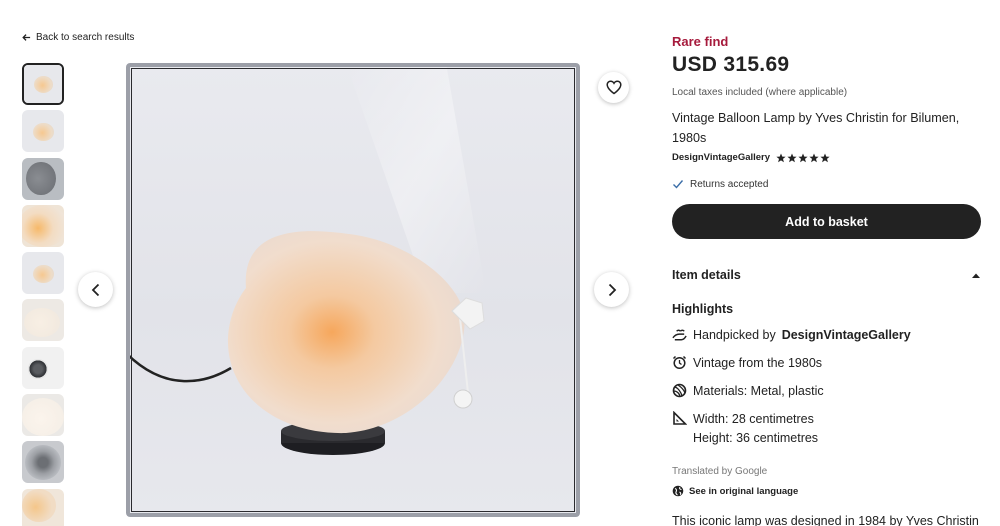 Image resolution: width=1000 pixels, height=526 pixels. I want to click on rating-stars, so click(803, 158).